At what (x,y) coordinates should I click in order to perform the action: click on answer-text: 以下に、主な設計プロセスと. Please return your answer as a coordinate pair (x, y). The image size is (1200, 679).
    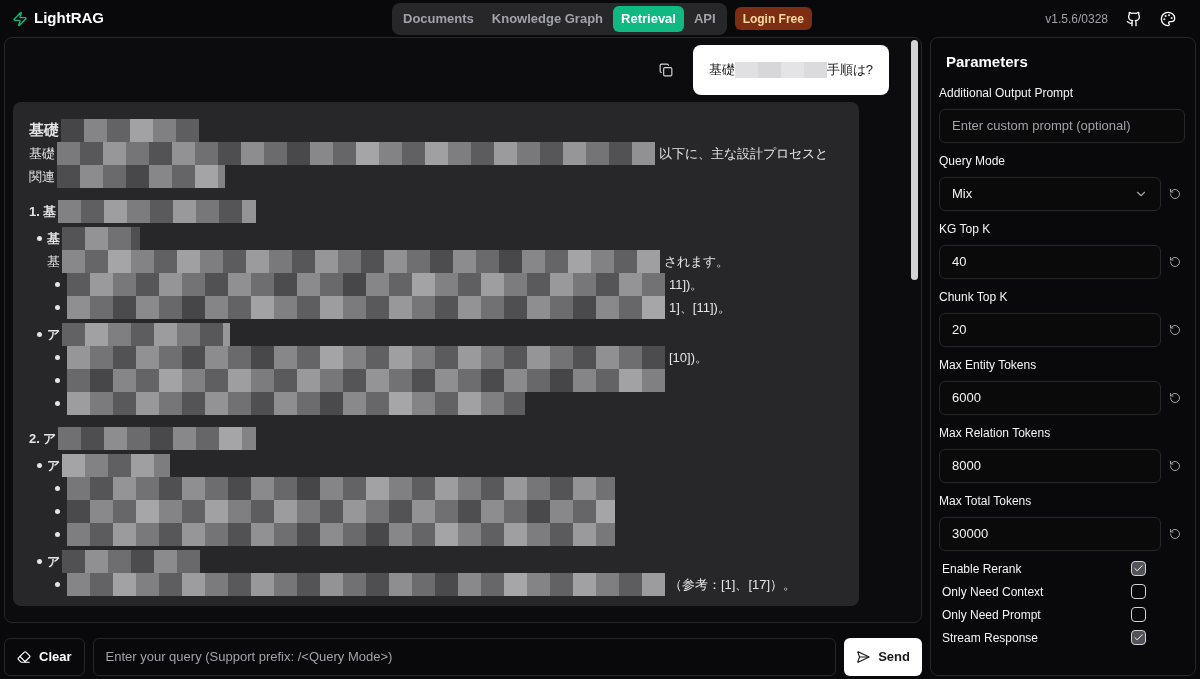
    Looking at the image, I should click on (743, 153).